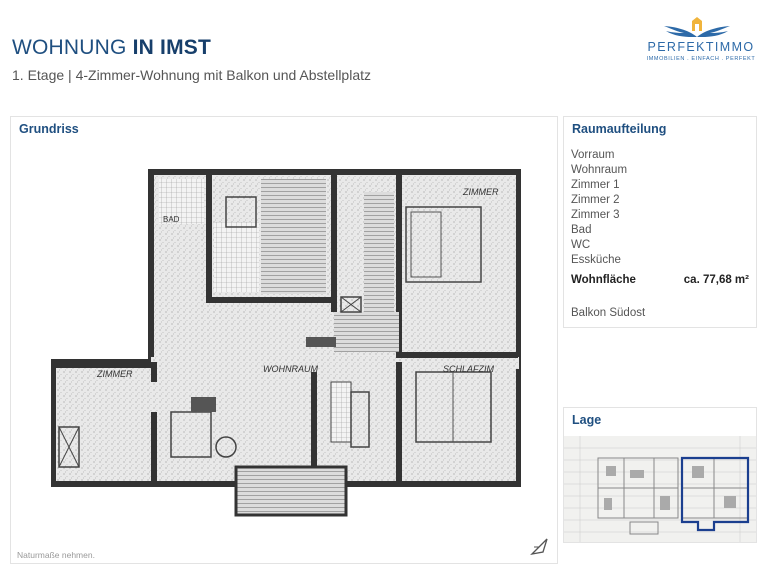  What do you see at coordinates (701, 47) in the screenshot?
I see `logo-name: PERFEKTIMMO` at bounding box center [701, 47].